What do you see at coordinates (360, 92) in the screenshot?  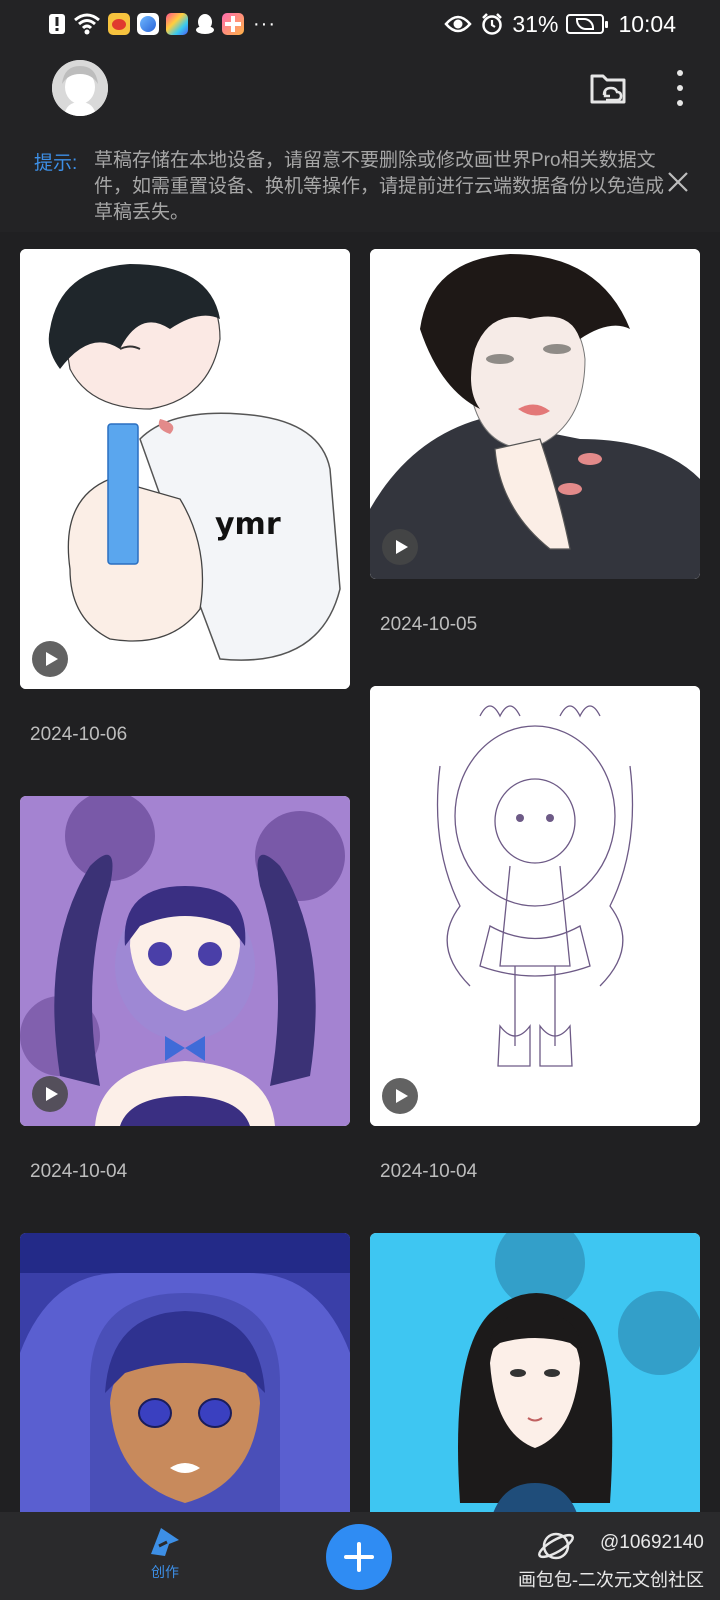 I see `app-header` at bounding box center [360, 92].